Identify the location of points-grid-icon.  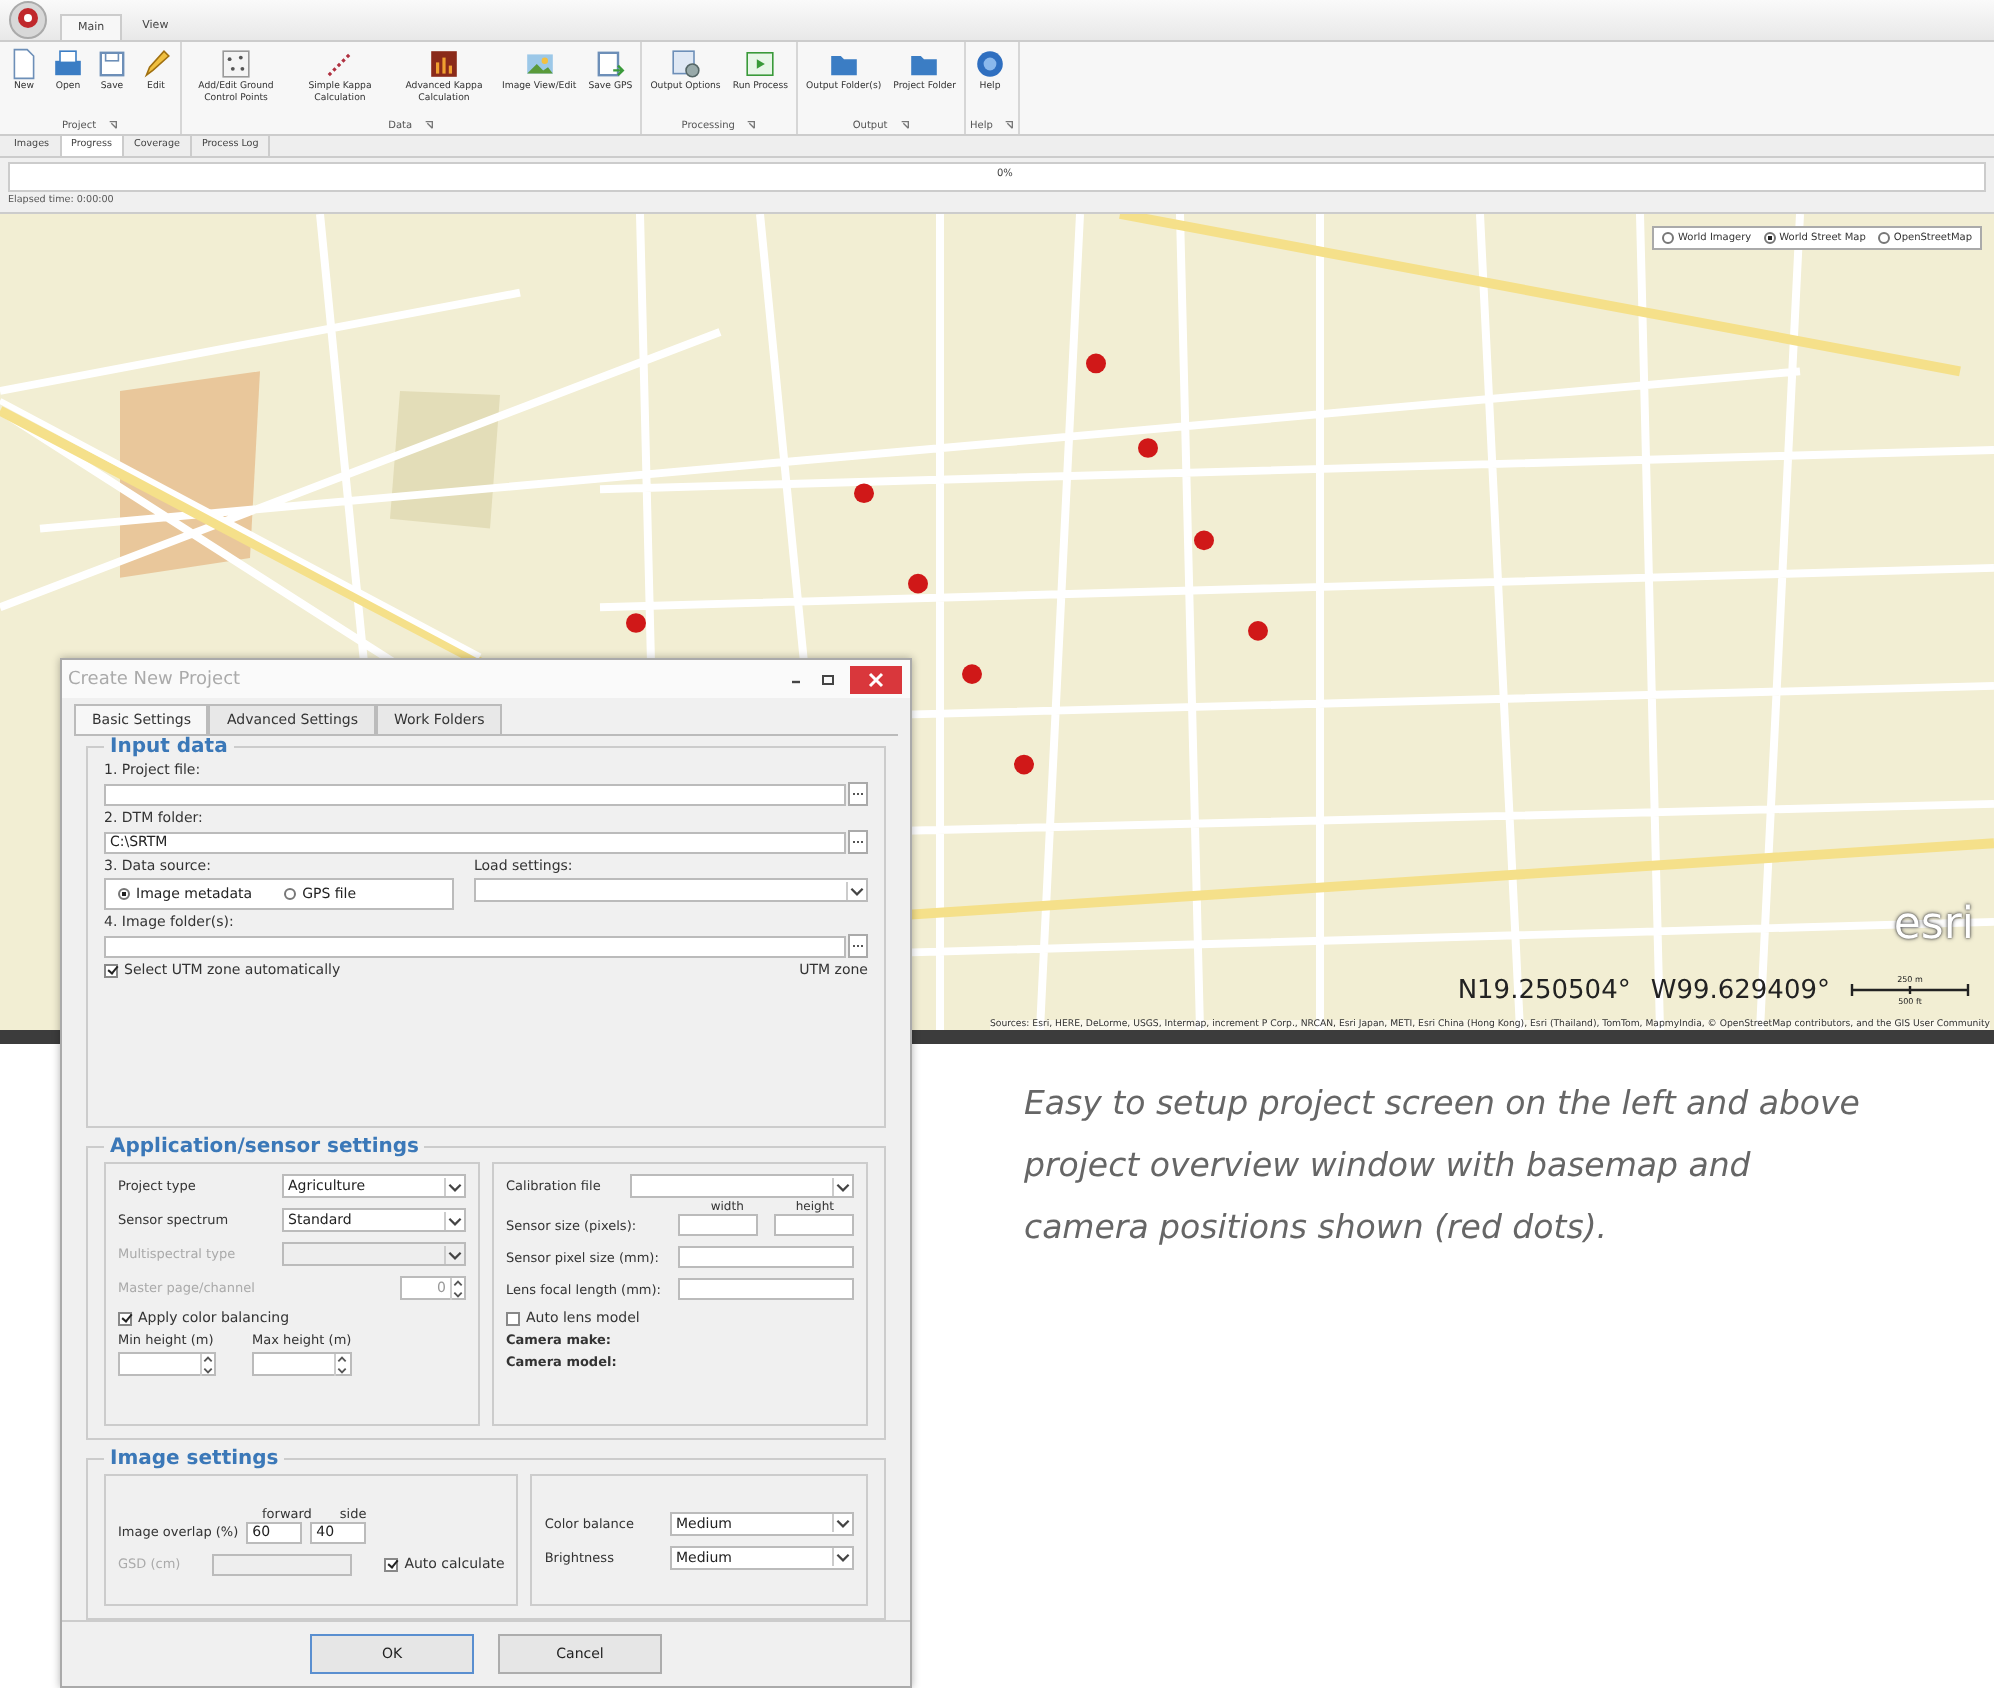
(236, 64).